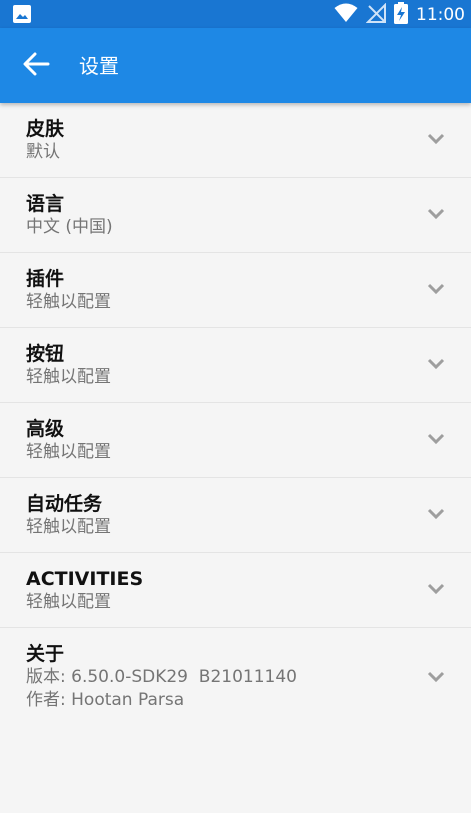  I want to click on arrow-back-icon, so click(36, 66).